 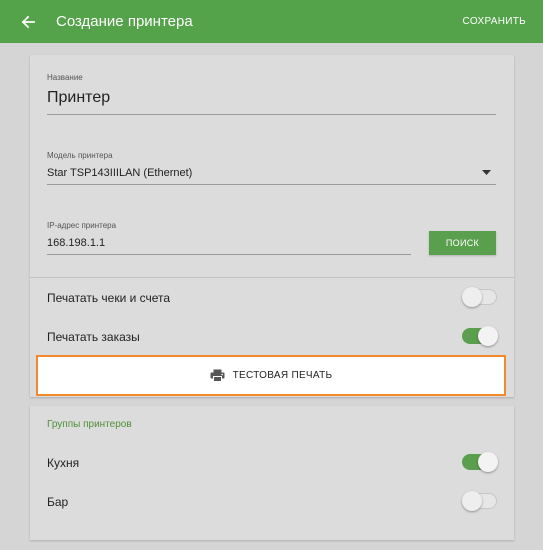 What do you see at coordinates (462, 243) in the screenshot?
I see `search-button: ПОИСК` at bounding box center [462, 243].